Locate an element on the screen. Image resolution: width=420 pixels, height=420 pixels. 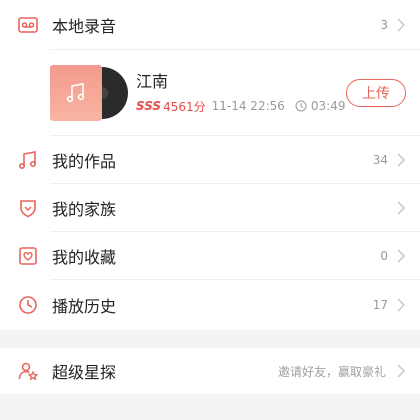
song-duration: 03:49 is located at coordinates (328, 106).